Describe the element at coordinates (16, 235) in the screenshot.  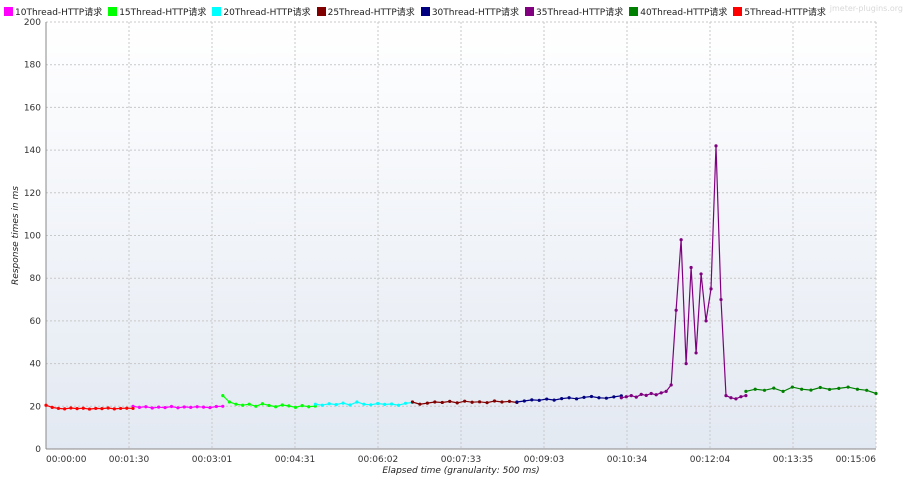
I see `y-axis-label: Response times in ms` at that location.